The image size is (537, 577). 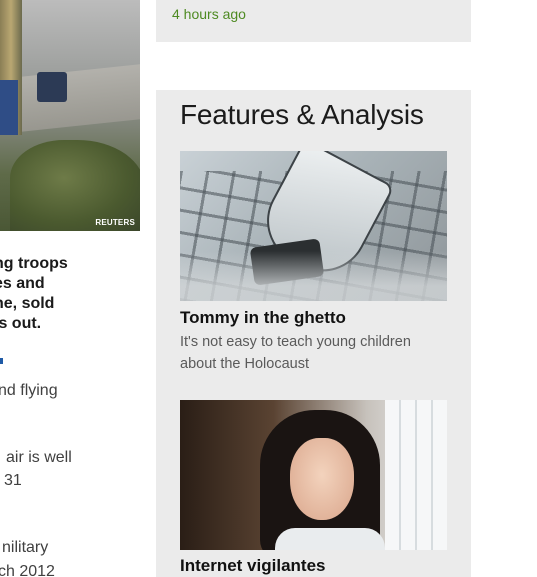 I want to click on features-heading: Features & Analysis, so click(x=302, y=114).